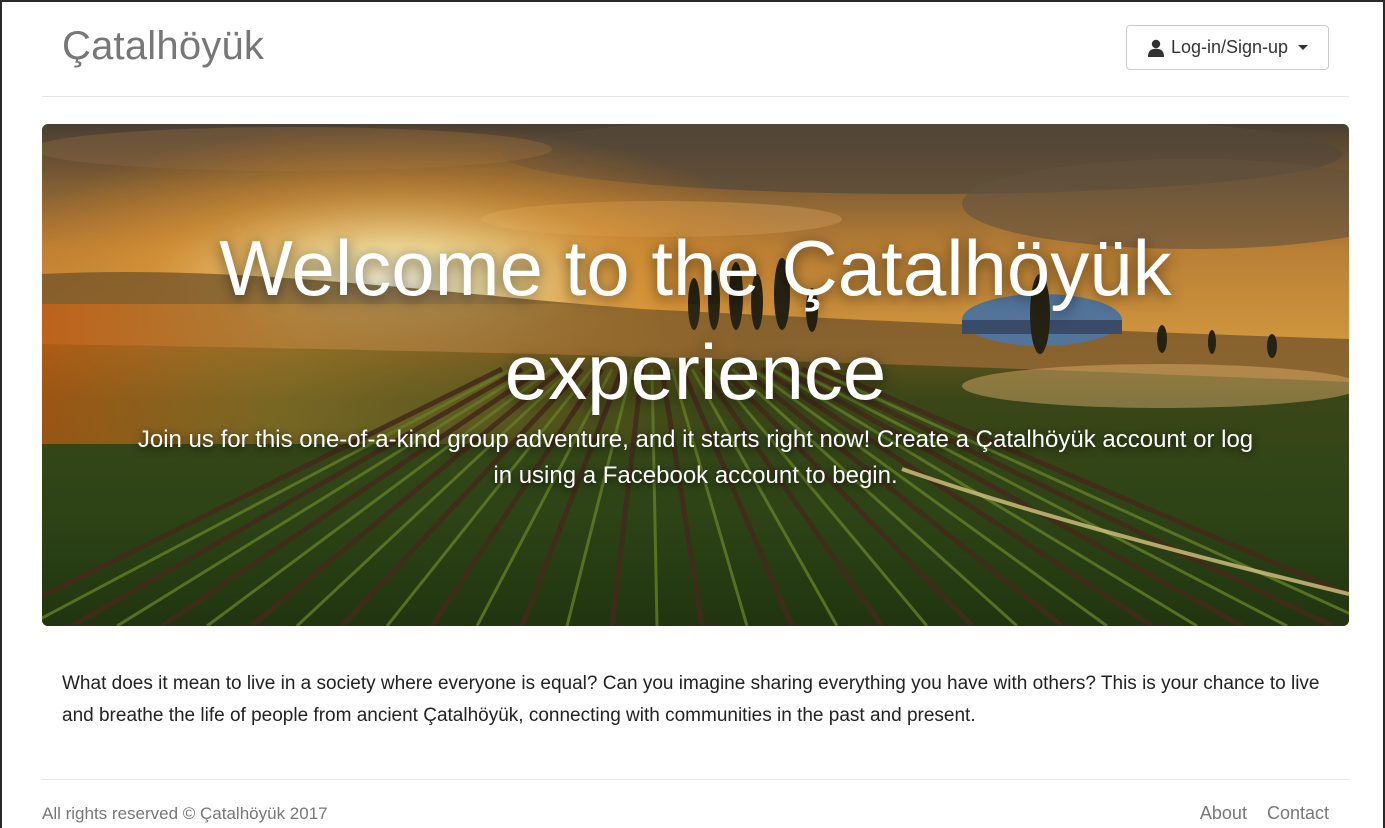  Describe the element at coordinates (1298, 813) in the screenshot. I see `contact-link: Contact` at that location.